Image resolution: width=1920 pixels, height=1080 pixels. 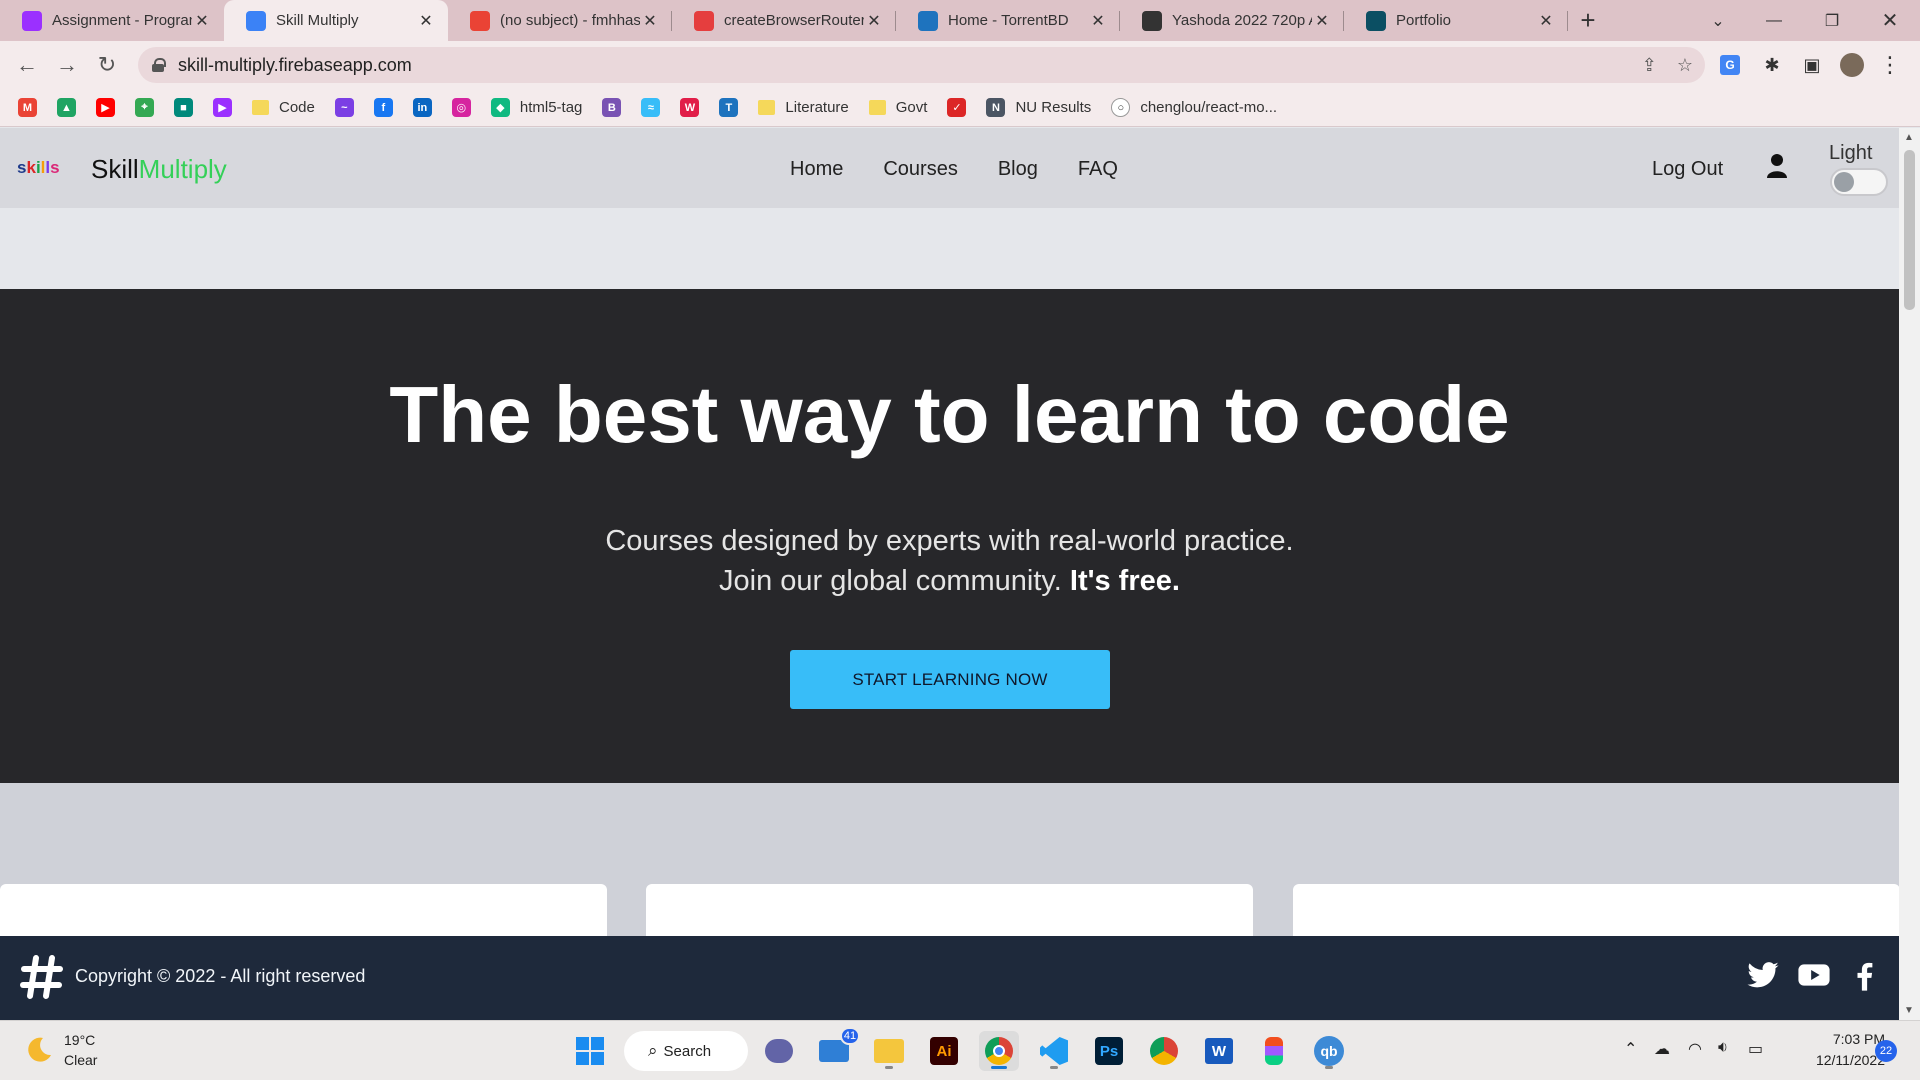 What do you see at coordinates (1630, 1049) in the screenshot?
I see `show-hidden-icons-icon: ⌃` at bounding box center [1630, 1049].